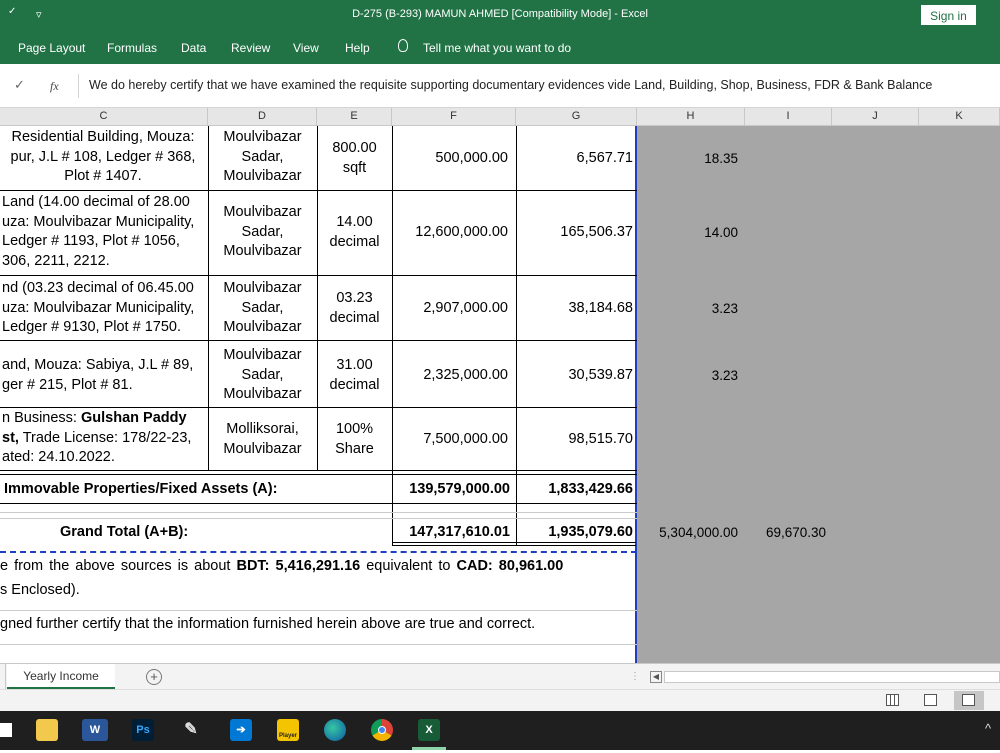  Describe the element at coordinates (635, 676) in the screenshot. I see `splitter-handle: ⋮` at that location.